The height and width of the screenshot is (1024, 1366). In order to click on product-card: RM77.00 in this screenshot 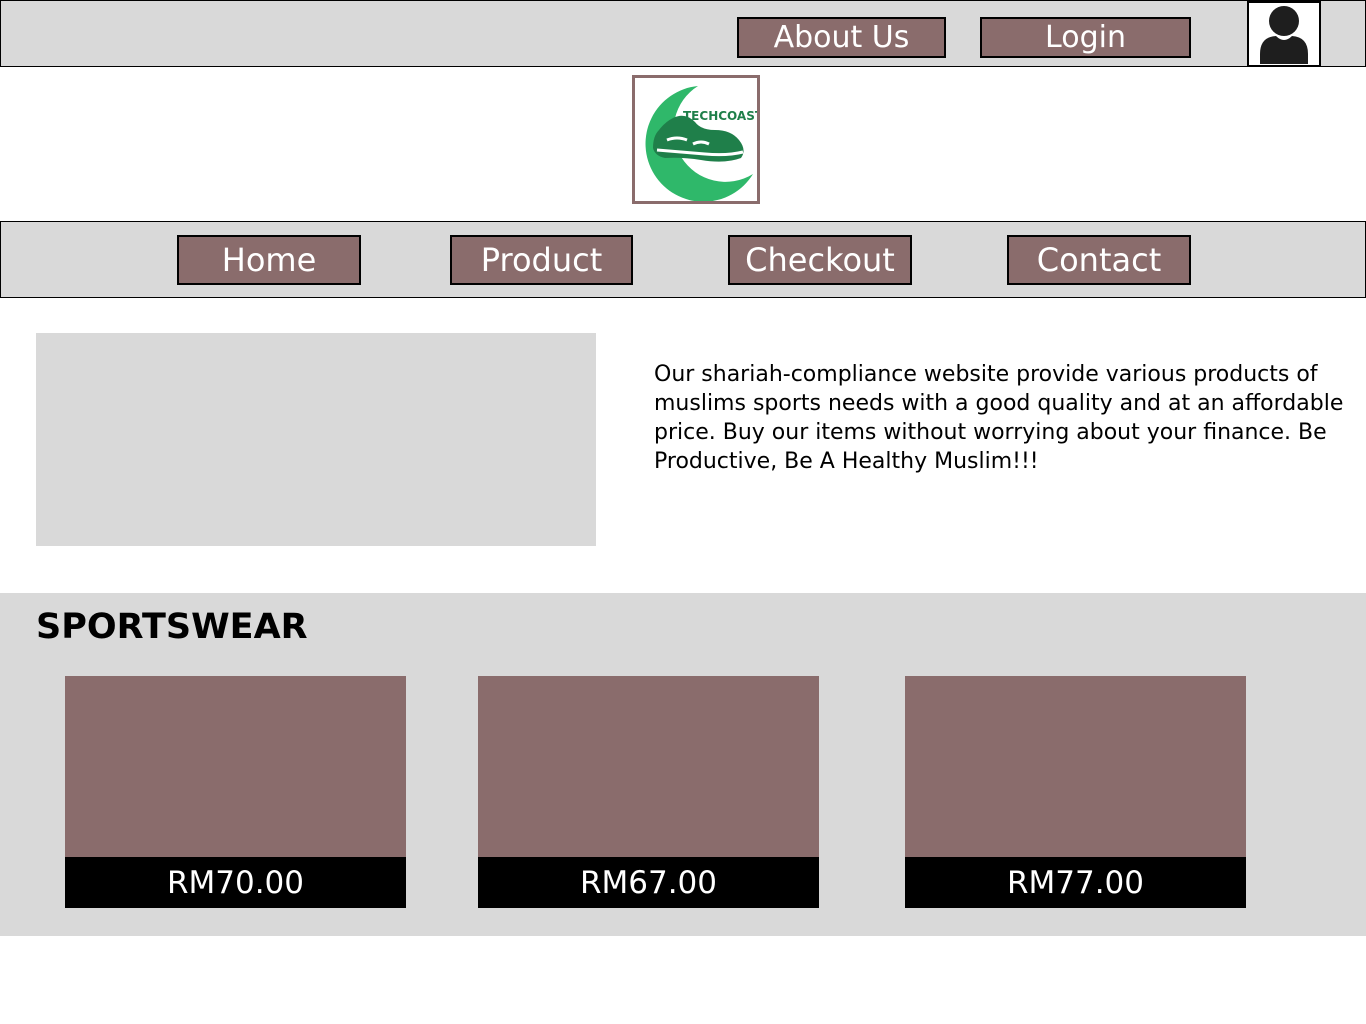, I will do `click(1075, 792)`.